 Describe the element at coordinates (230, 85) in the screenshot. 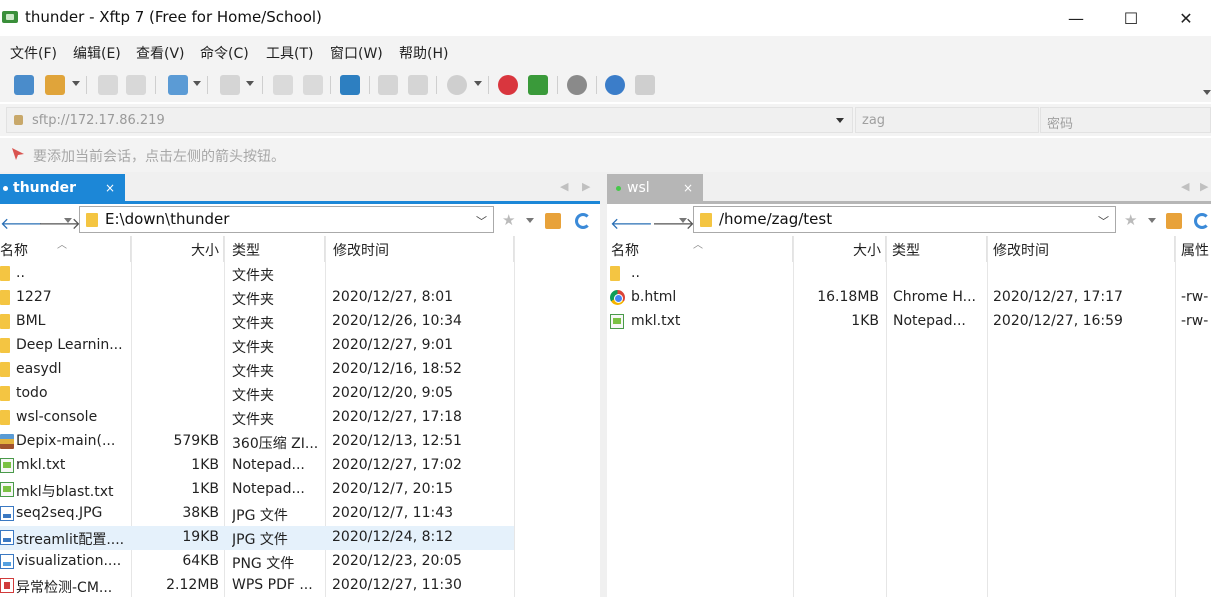

I see `view-icon` at that location.